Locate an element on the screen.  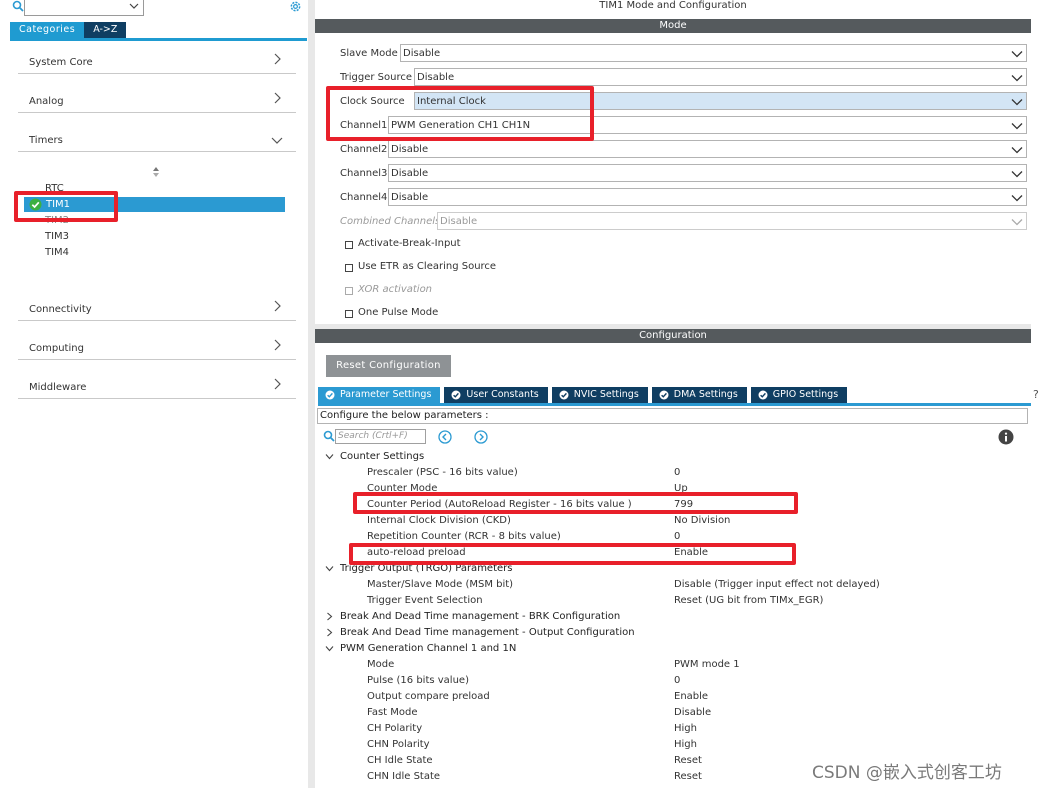
param-value: Disable is located at coordinates (692, 712).